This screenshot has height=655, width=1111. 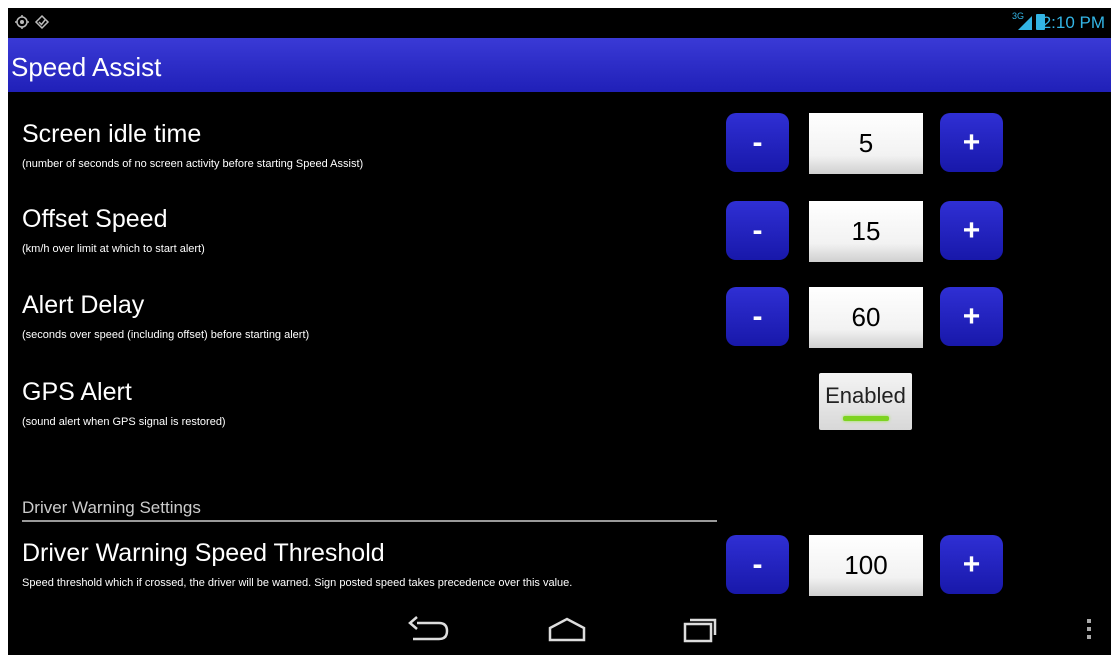 I want to click on status-bar: 3G 2:10 PM, so click(x=559, y=23).